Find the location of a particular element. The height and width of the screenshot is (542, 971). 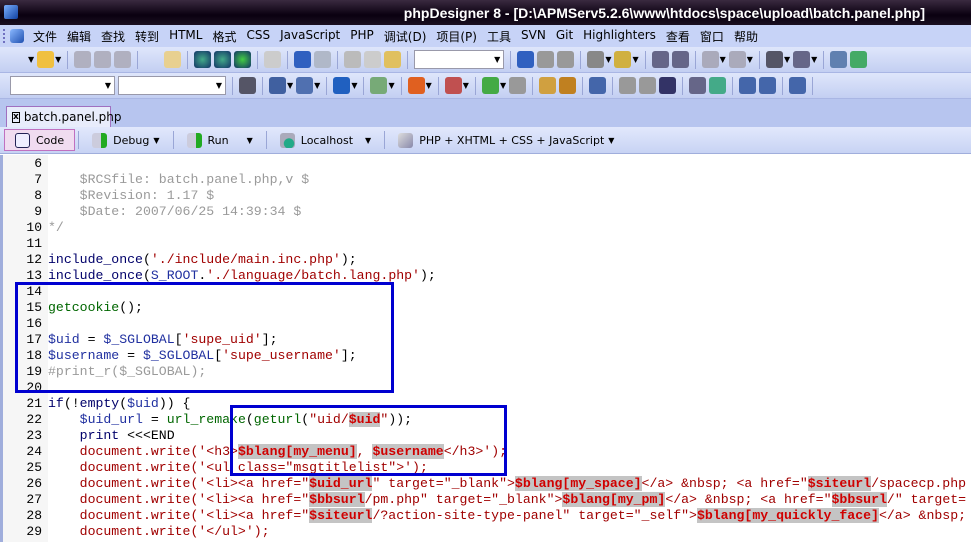

spell-icon is located at coordinates (568, 85).